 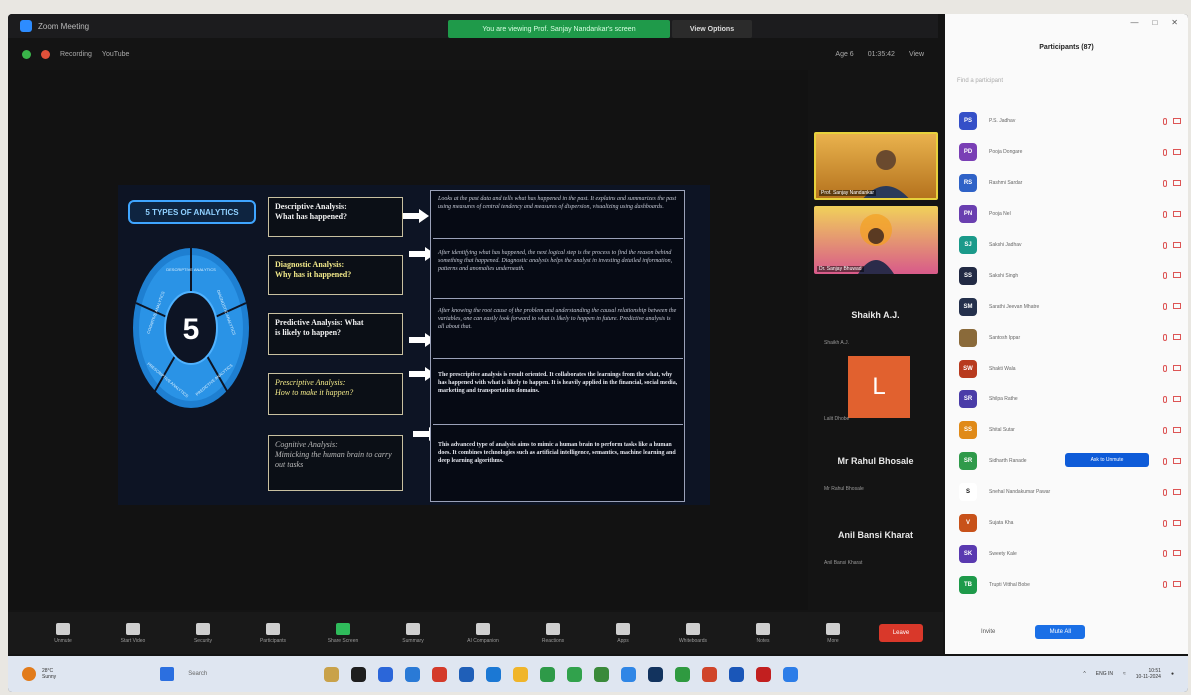 What do you see at coordinates (1070, 183) in the screenshot?
I see `participant-row: RS Rashmi Sardar` at bounding box center [1070, 183].